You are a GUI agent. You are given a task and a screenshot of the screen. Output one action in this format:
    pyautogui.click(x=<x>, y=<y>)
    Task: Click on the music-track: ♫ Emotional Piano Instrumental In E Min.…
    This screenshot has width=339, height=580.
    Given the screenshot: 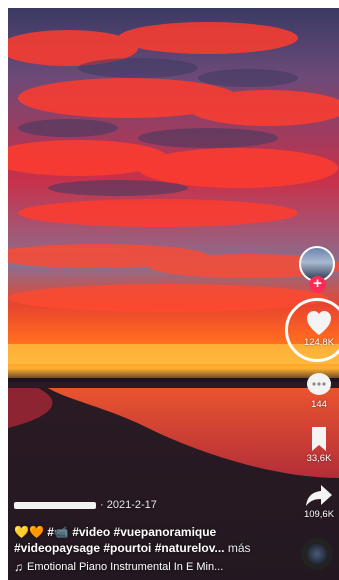 What is the action you would take?
    pyautogui.click(x=159, y=567)
    